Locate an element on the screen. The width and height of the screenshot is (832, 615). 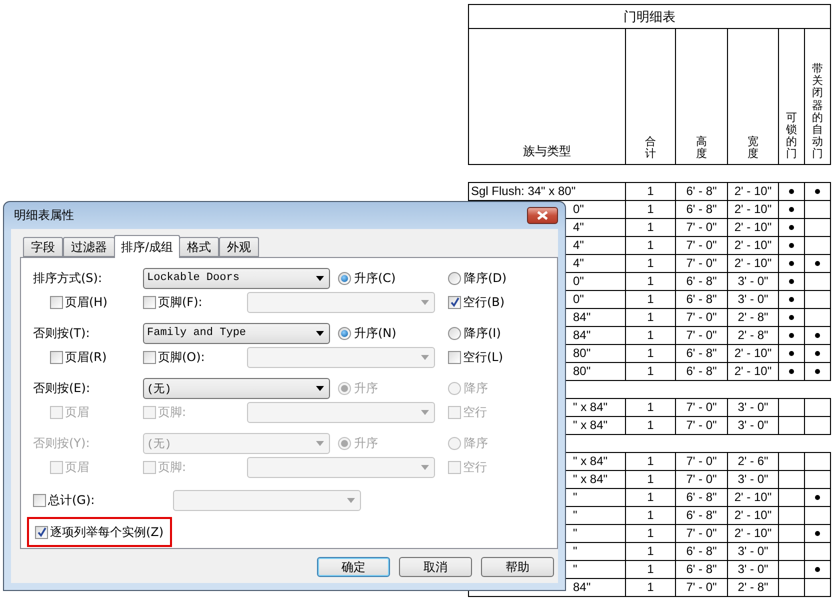
dialog-title: 明细表属性 is located at coordinates (44, 215).